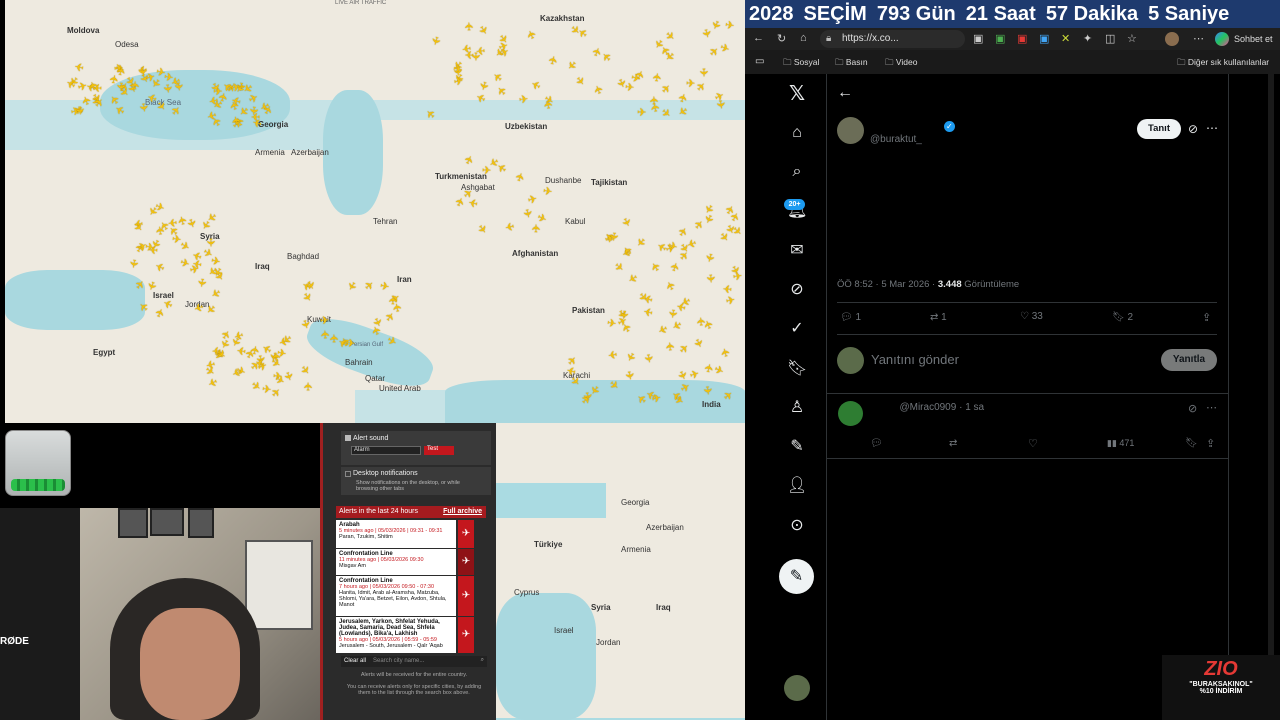 The image size is (1280, 720). I want to click on reply-author-handle: @Mirac0909 · 1 sa, so click(941, 407).